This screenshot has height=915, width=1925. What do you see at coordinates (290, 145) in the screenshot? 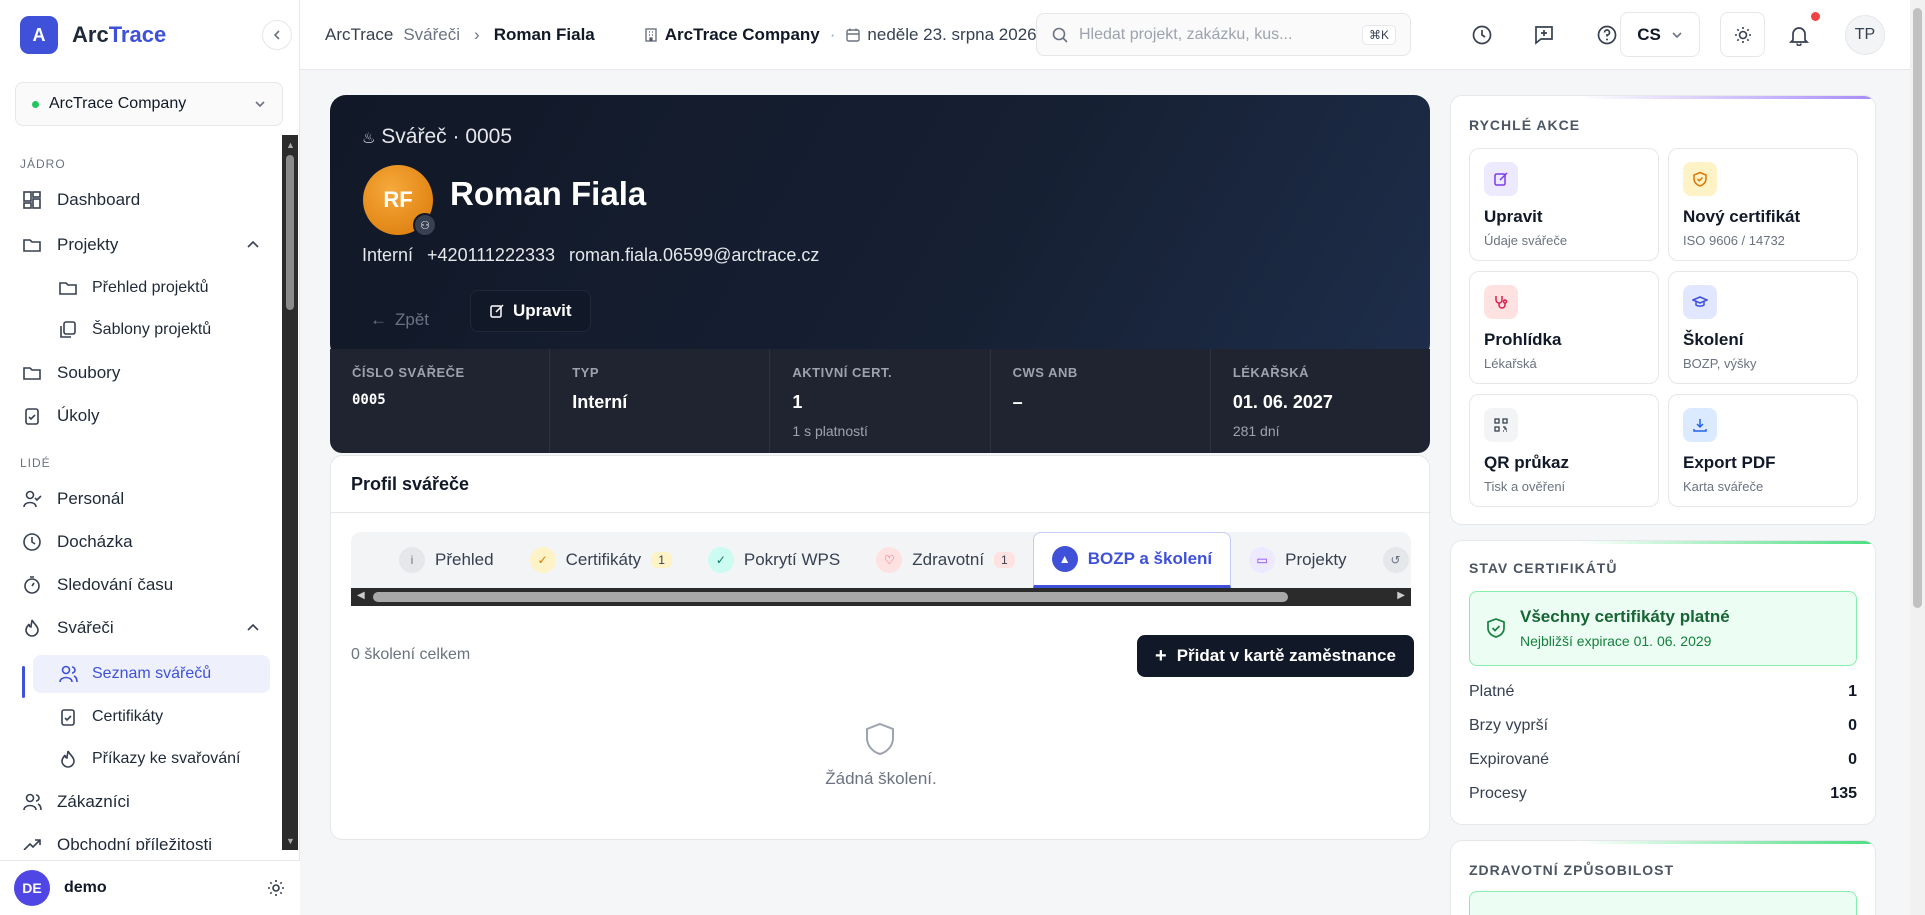
I see `scroll-up-arrow-icon: ▲` at bounding box center [290, 145].